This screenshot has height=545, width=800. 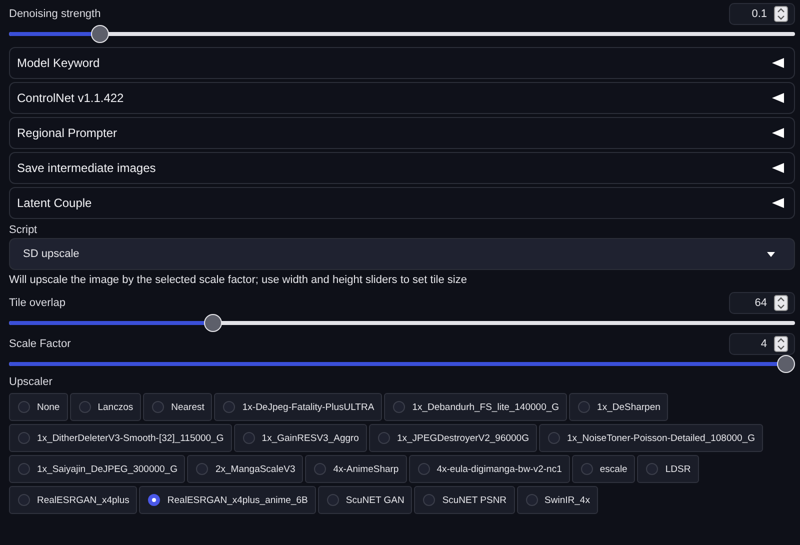 I want to click on radio-label: Lanczos, so click(x=116, y=407).